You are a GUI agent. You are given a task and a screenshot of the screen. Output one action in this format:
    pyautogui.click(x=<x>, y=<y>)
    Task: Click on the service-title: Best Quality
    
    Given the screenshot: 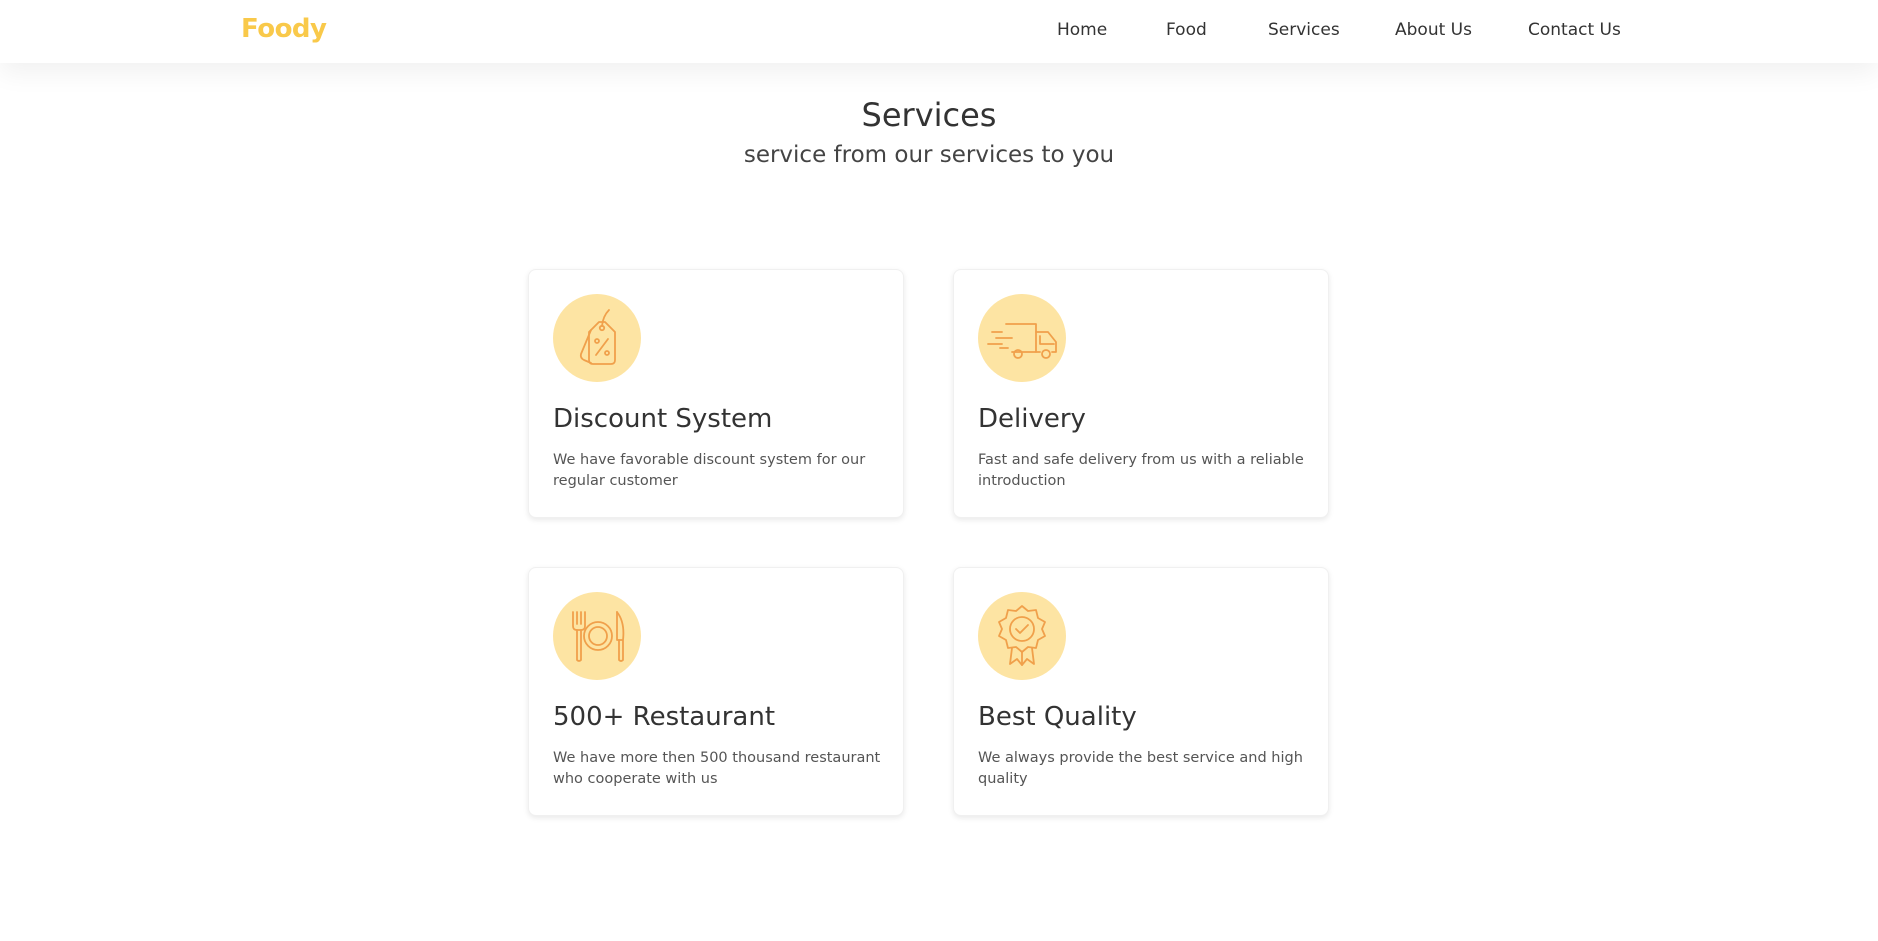 What is the action you would take?
    pyautogui.click(x=1057, y=717)
    